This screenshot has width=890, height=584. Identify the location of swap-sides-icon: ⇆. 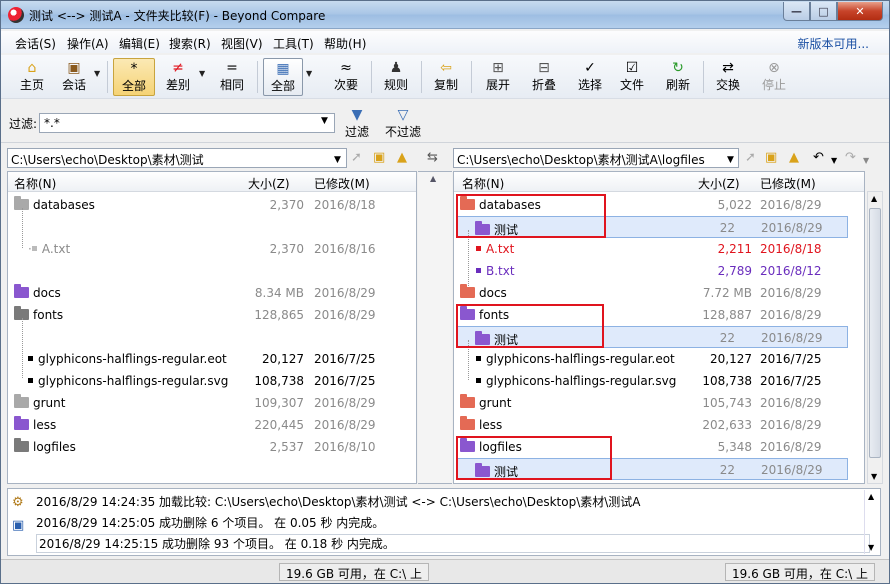
(432, 158).